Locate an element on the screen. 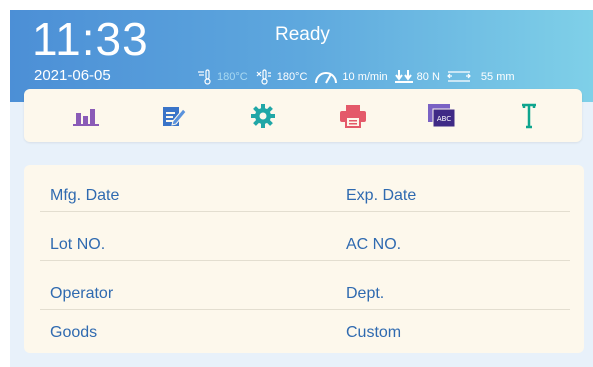  edit-button is located at coordinates (174, 115).